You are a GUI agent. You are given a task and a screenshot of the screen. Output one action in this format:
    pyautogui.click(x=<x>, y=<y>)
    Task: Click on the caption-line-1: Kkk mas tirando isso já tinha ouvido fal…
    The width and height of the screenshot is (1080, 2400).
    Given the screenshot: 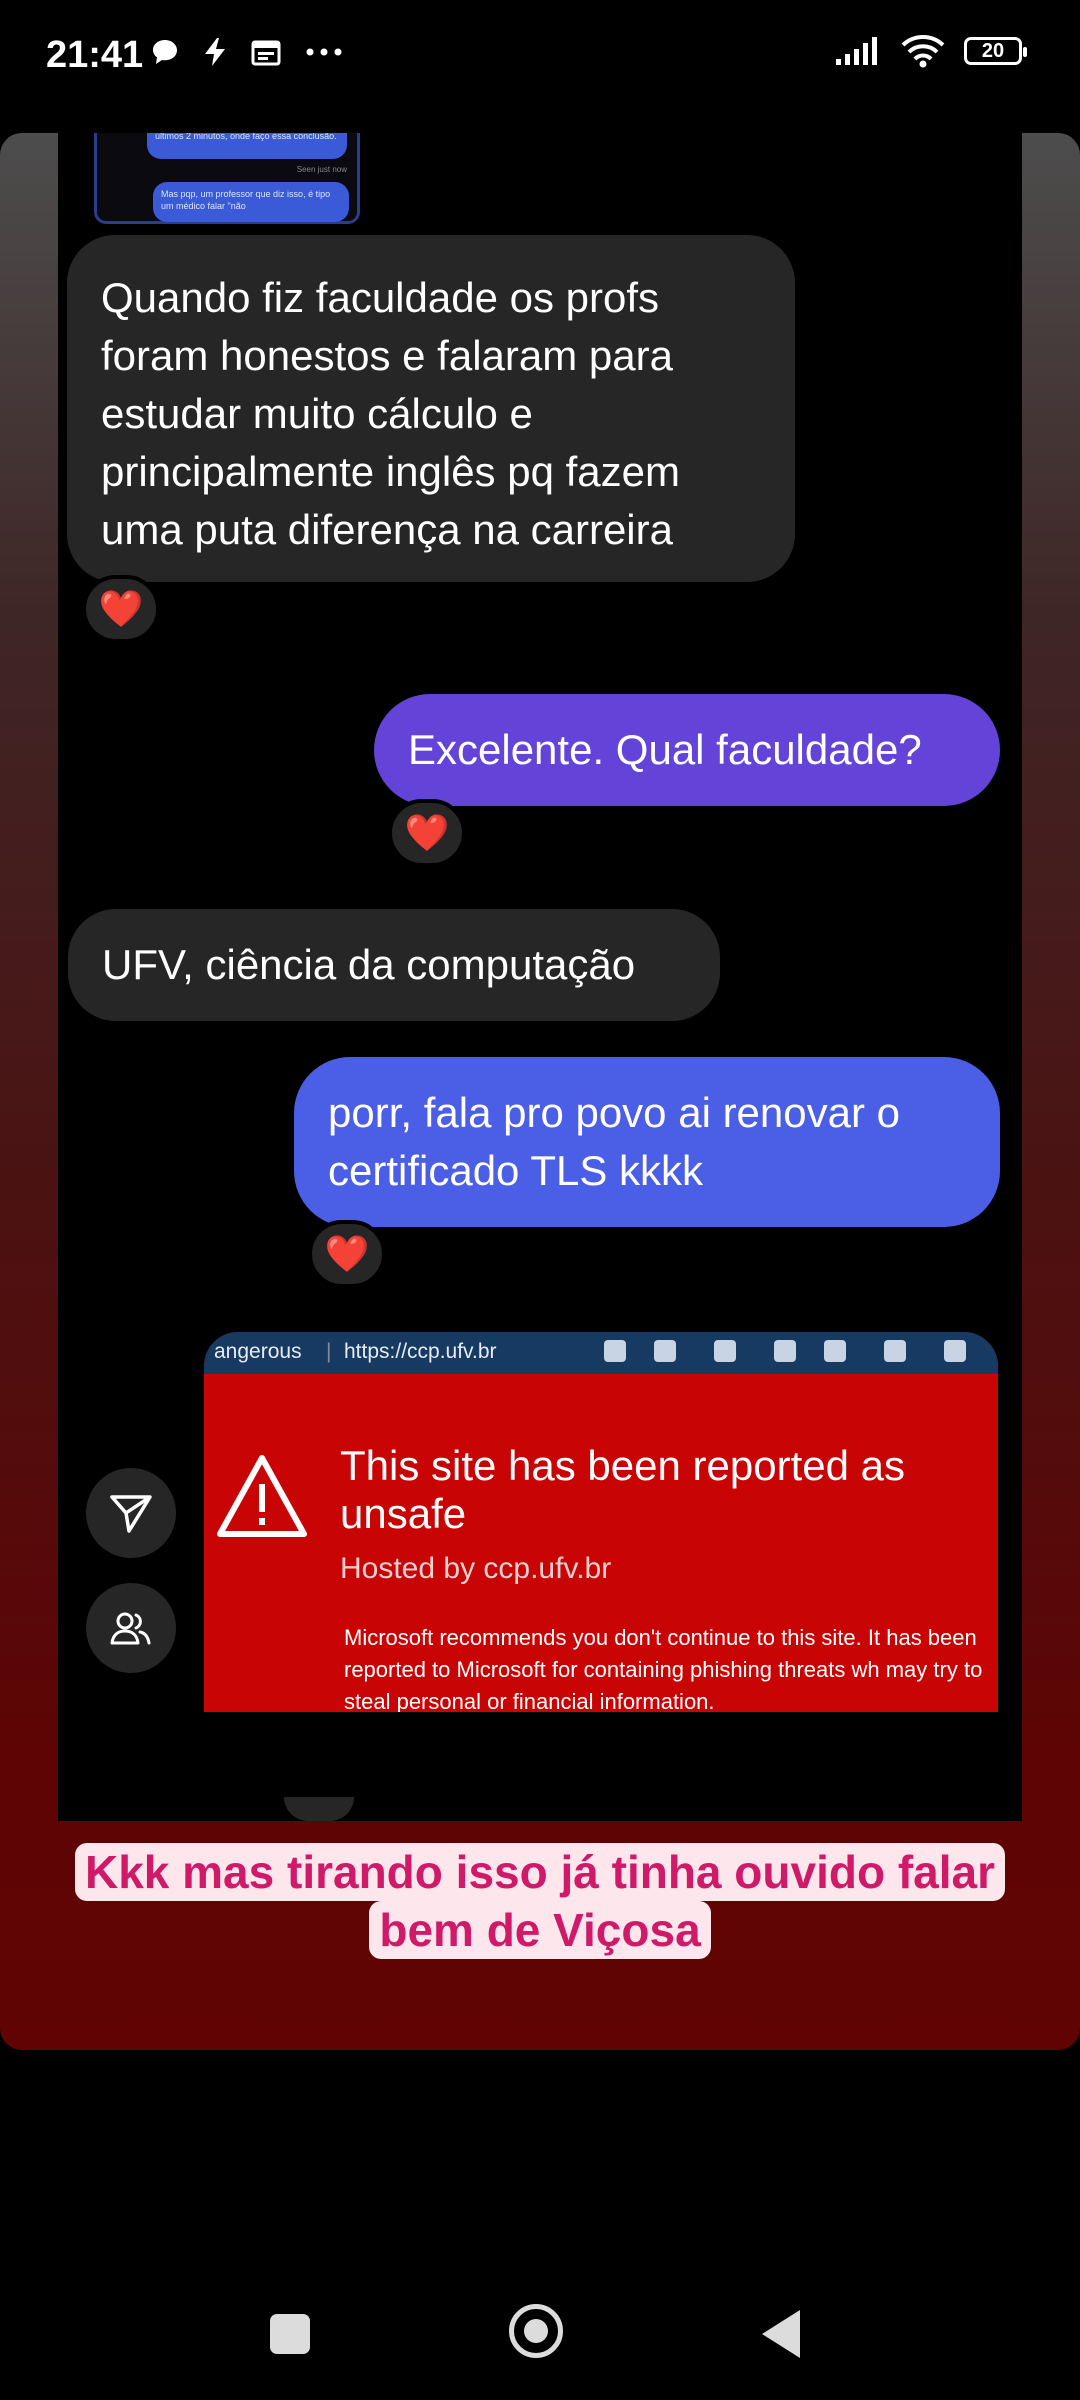 What is the action you would take?
    pyautogui.click(x=539, y=1872)
    